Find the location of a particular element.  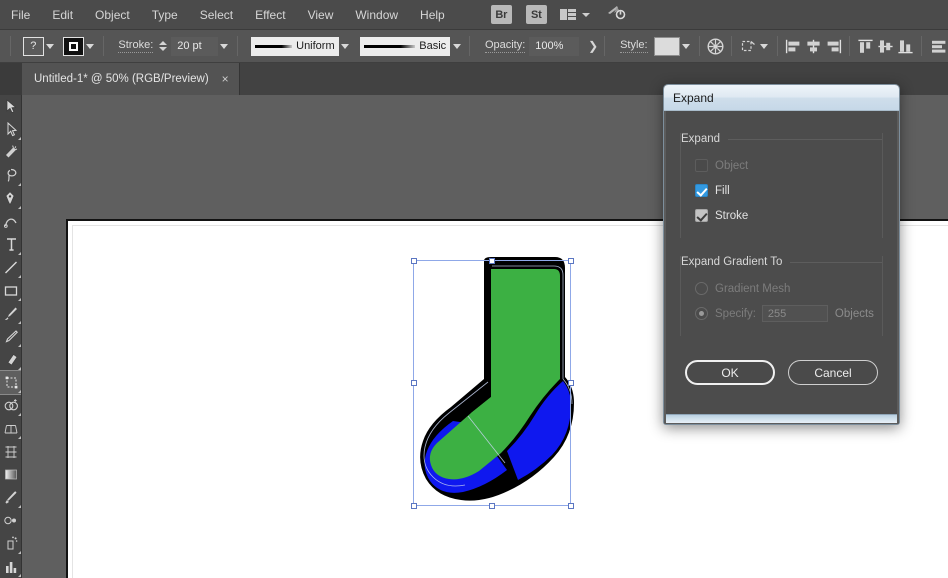

menu-help: Help is located at coordinates (432, 15).